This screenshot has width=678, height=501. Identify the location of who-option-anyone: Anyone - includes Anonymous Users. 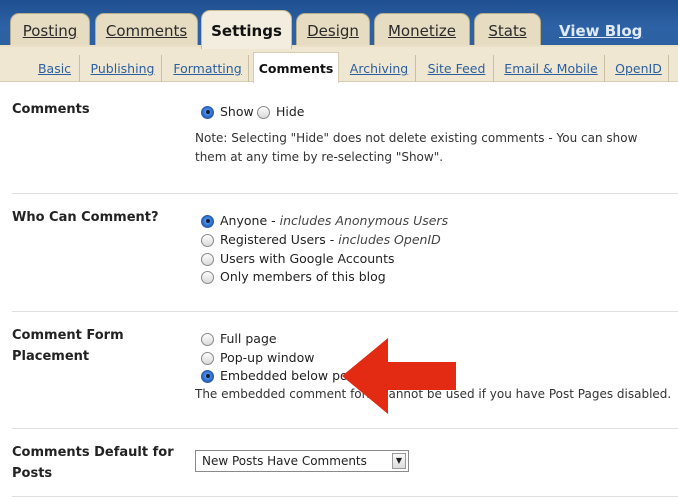
(324, 221).